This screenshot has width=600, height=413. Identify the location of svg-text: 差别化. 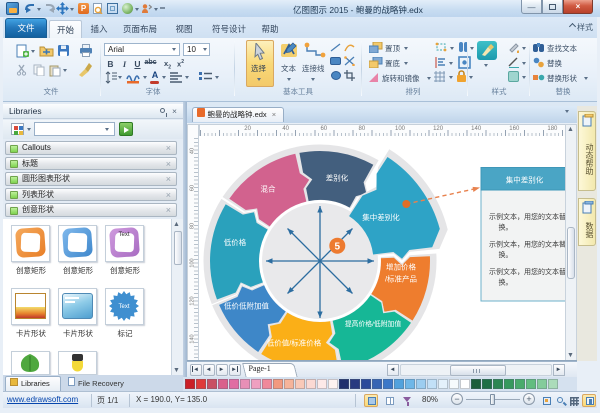
(337, 178).